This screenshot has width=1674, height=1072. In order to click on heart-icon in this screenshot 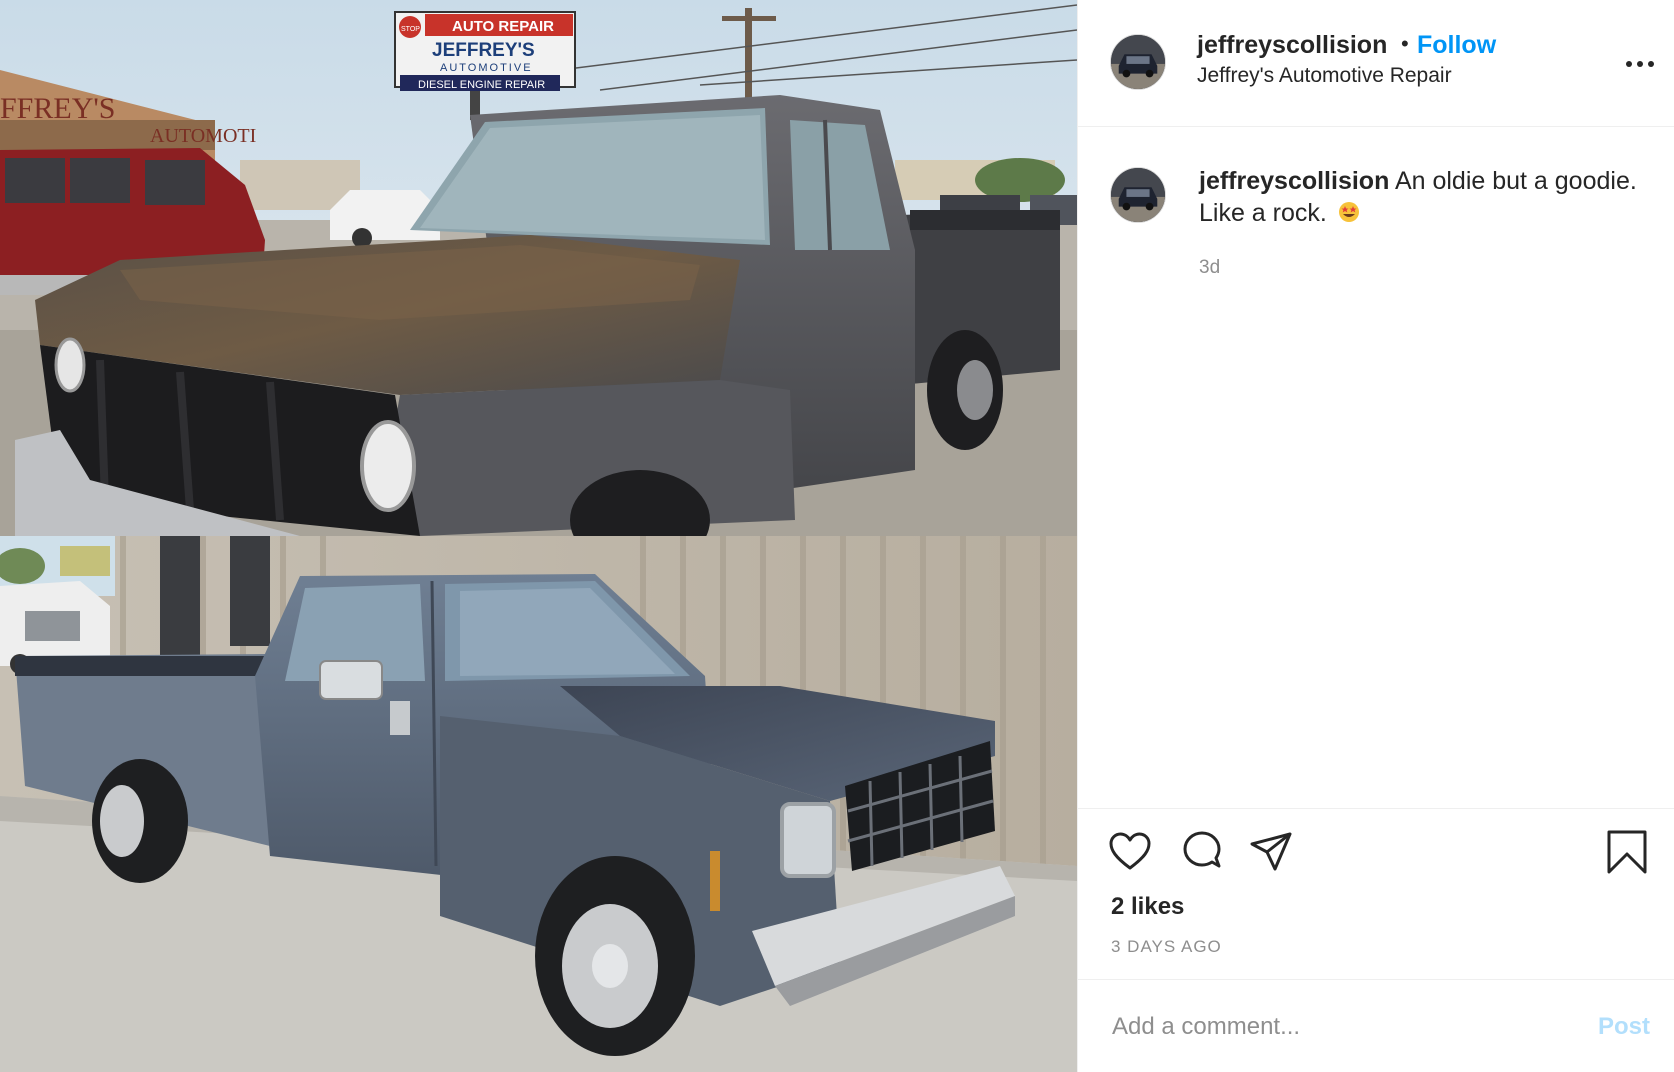, I will do `click(1130, 851)`.